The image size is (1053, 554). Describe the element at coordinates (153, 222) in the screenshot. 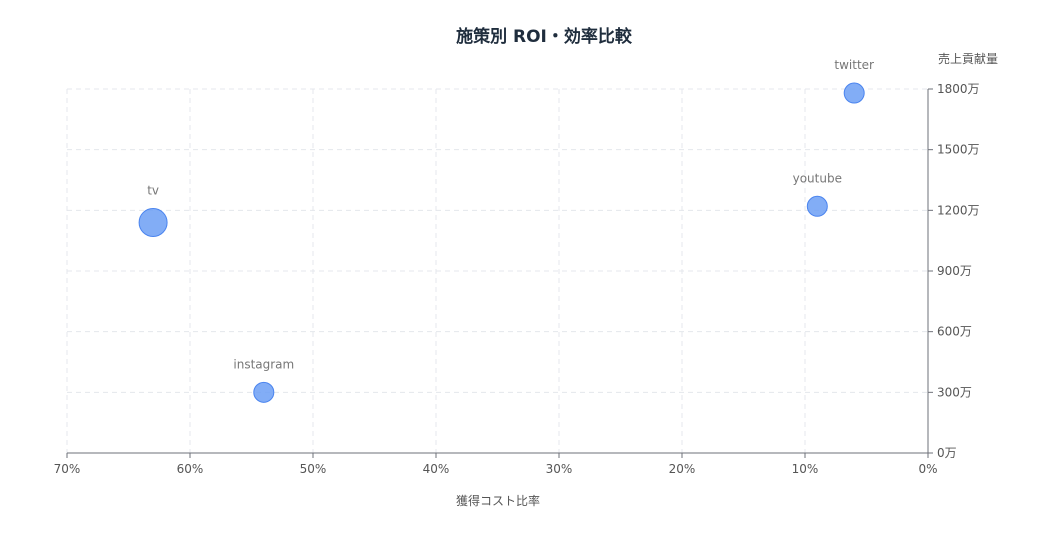

I see `data-point-tv` at that location.